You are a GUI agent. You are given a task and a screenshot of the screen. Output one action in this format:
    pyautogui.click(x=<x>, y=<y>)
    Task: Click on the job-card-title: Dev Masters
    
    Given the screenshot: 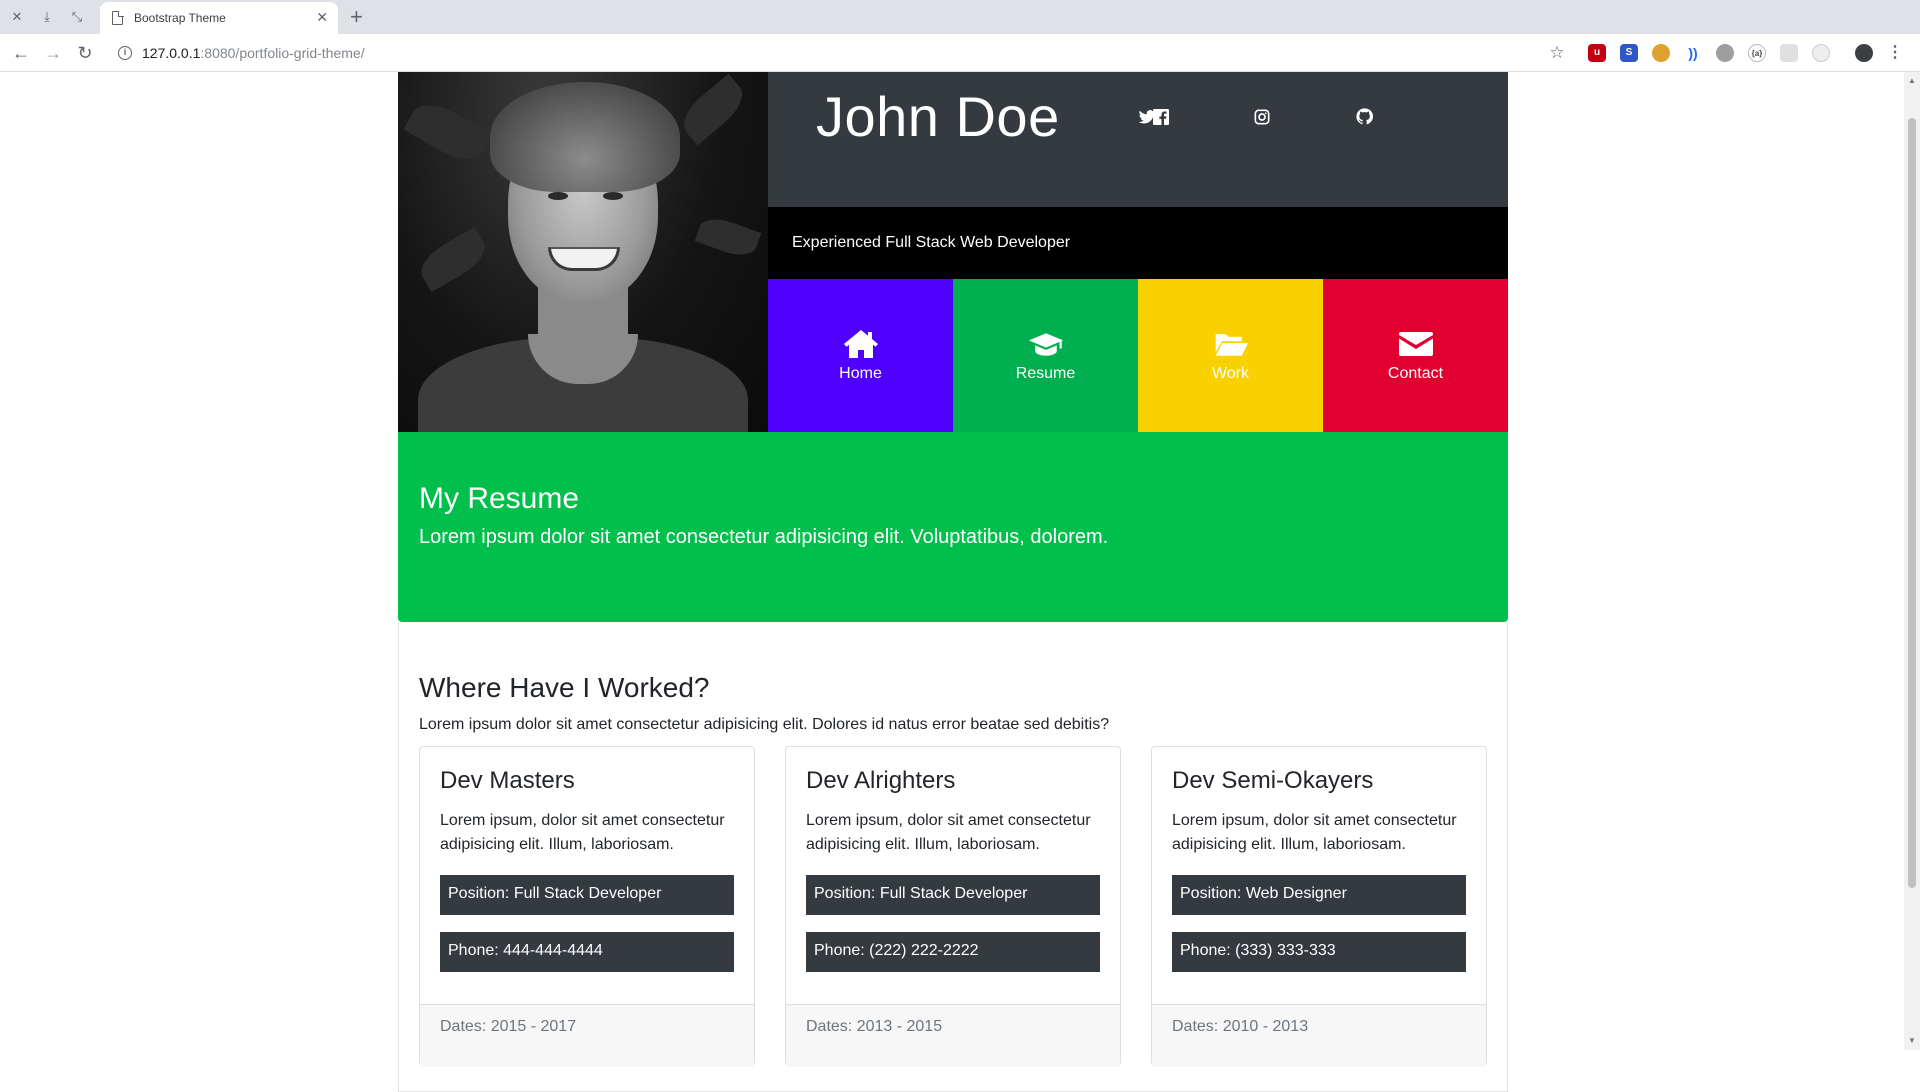 What is the action you would take?
    pyautogui.click(x=507, y=780)
    